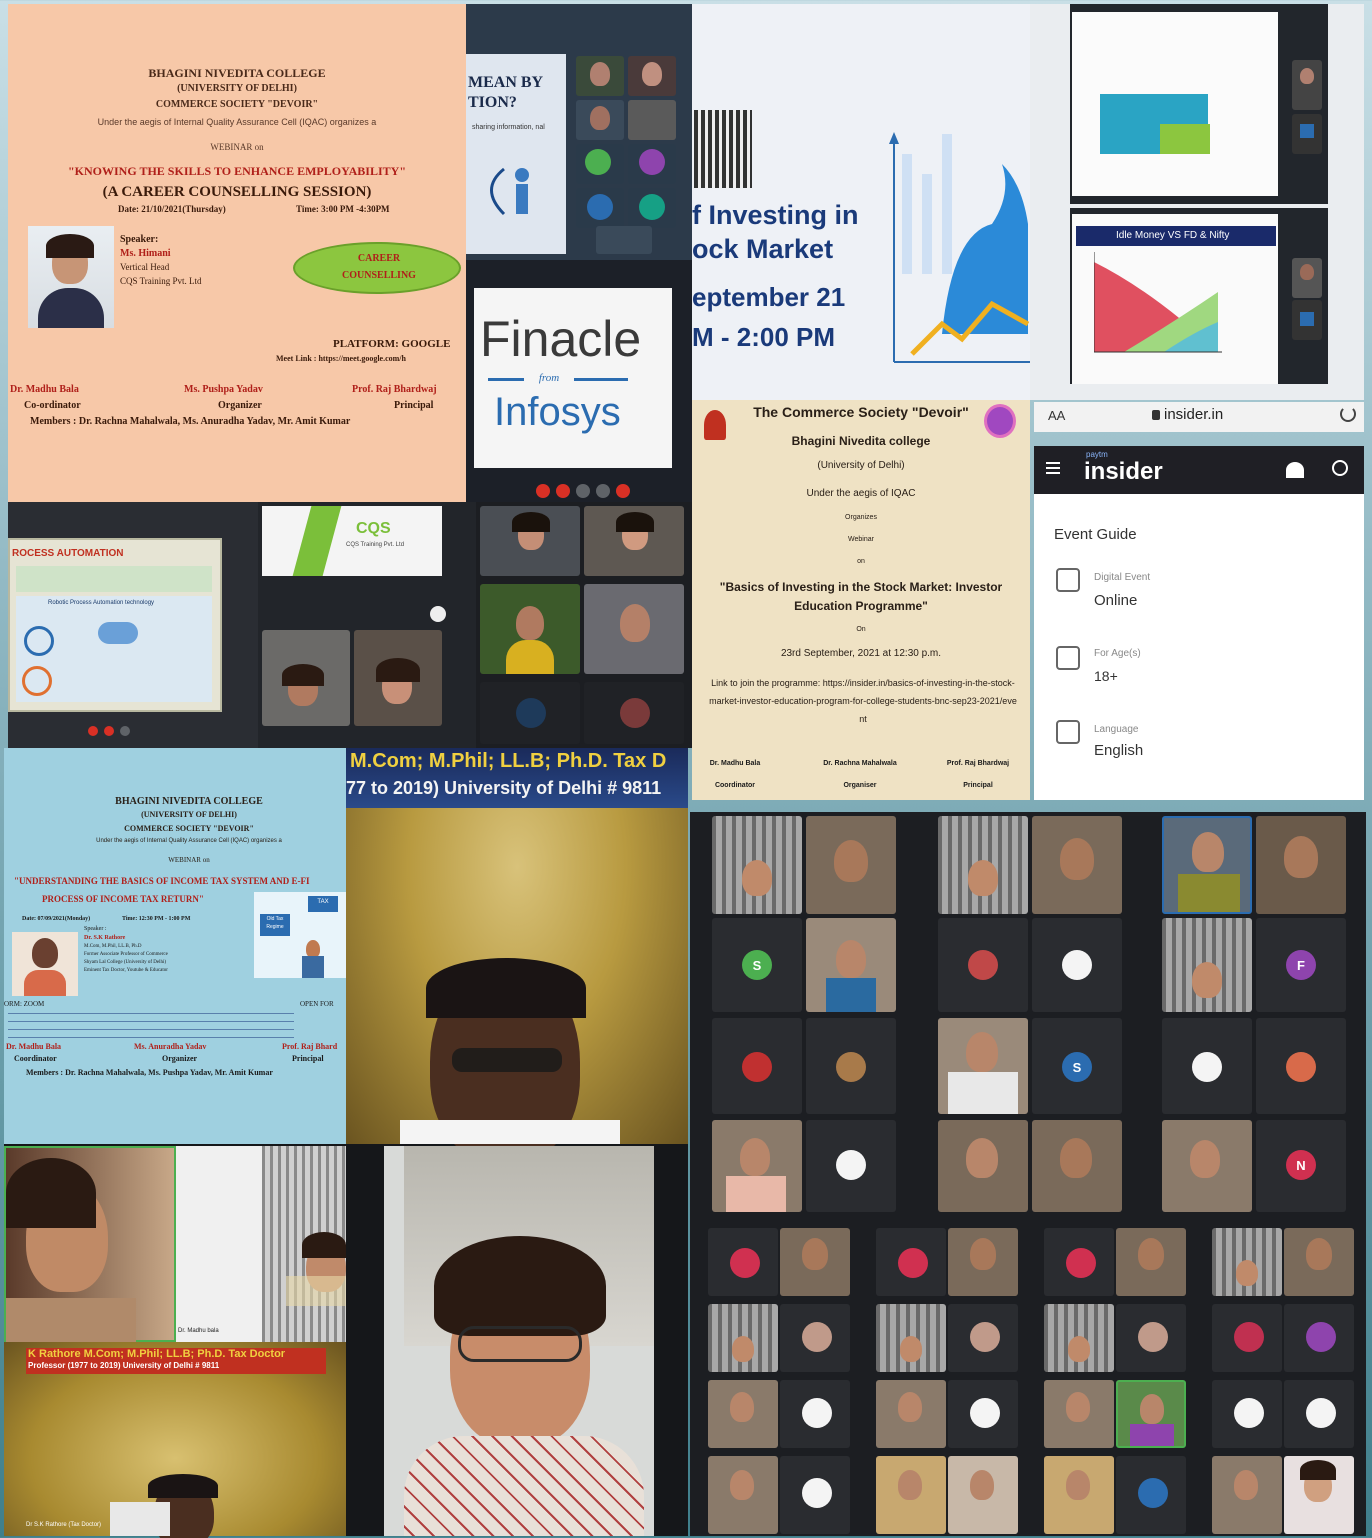 The width and height of the screenshot is (1372, 1538). I want to click on income-tax-title-2: PROCESS OF INCOME TAX RETURN", so click(123, 899).